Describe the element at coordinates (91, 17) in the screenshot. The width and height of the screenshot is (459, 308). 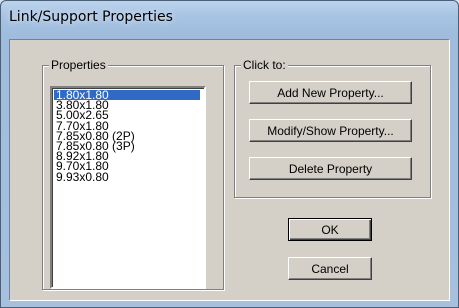
I see `window-title: Link/Support Properties` at that location.